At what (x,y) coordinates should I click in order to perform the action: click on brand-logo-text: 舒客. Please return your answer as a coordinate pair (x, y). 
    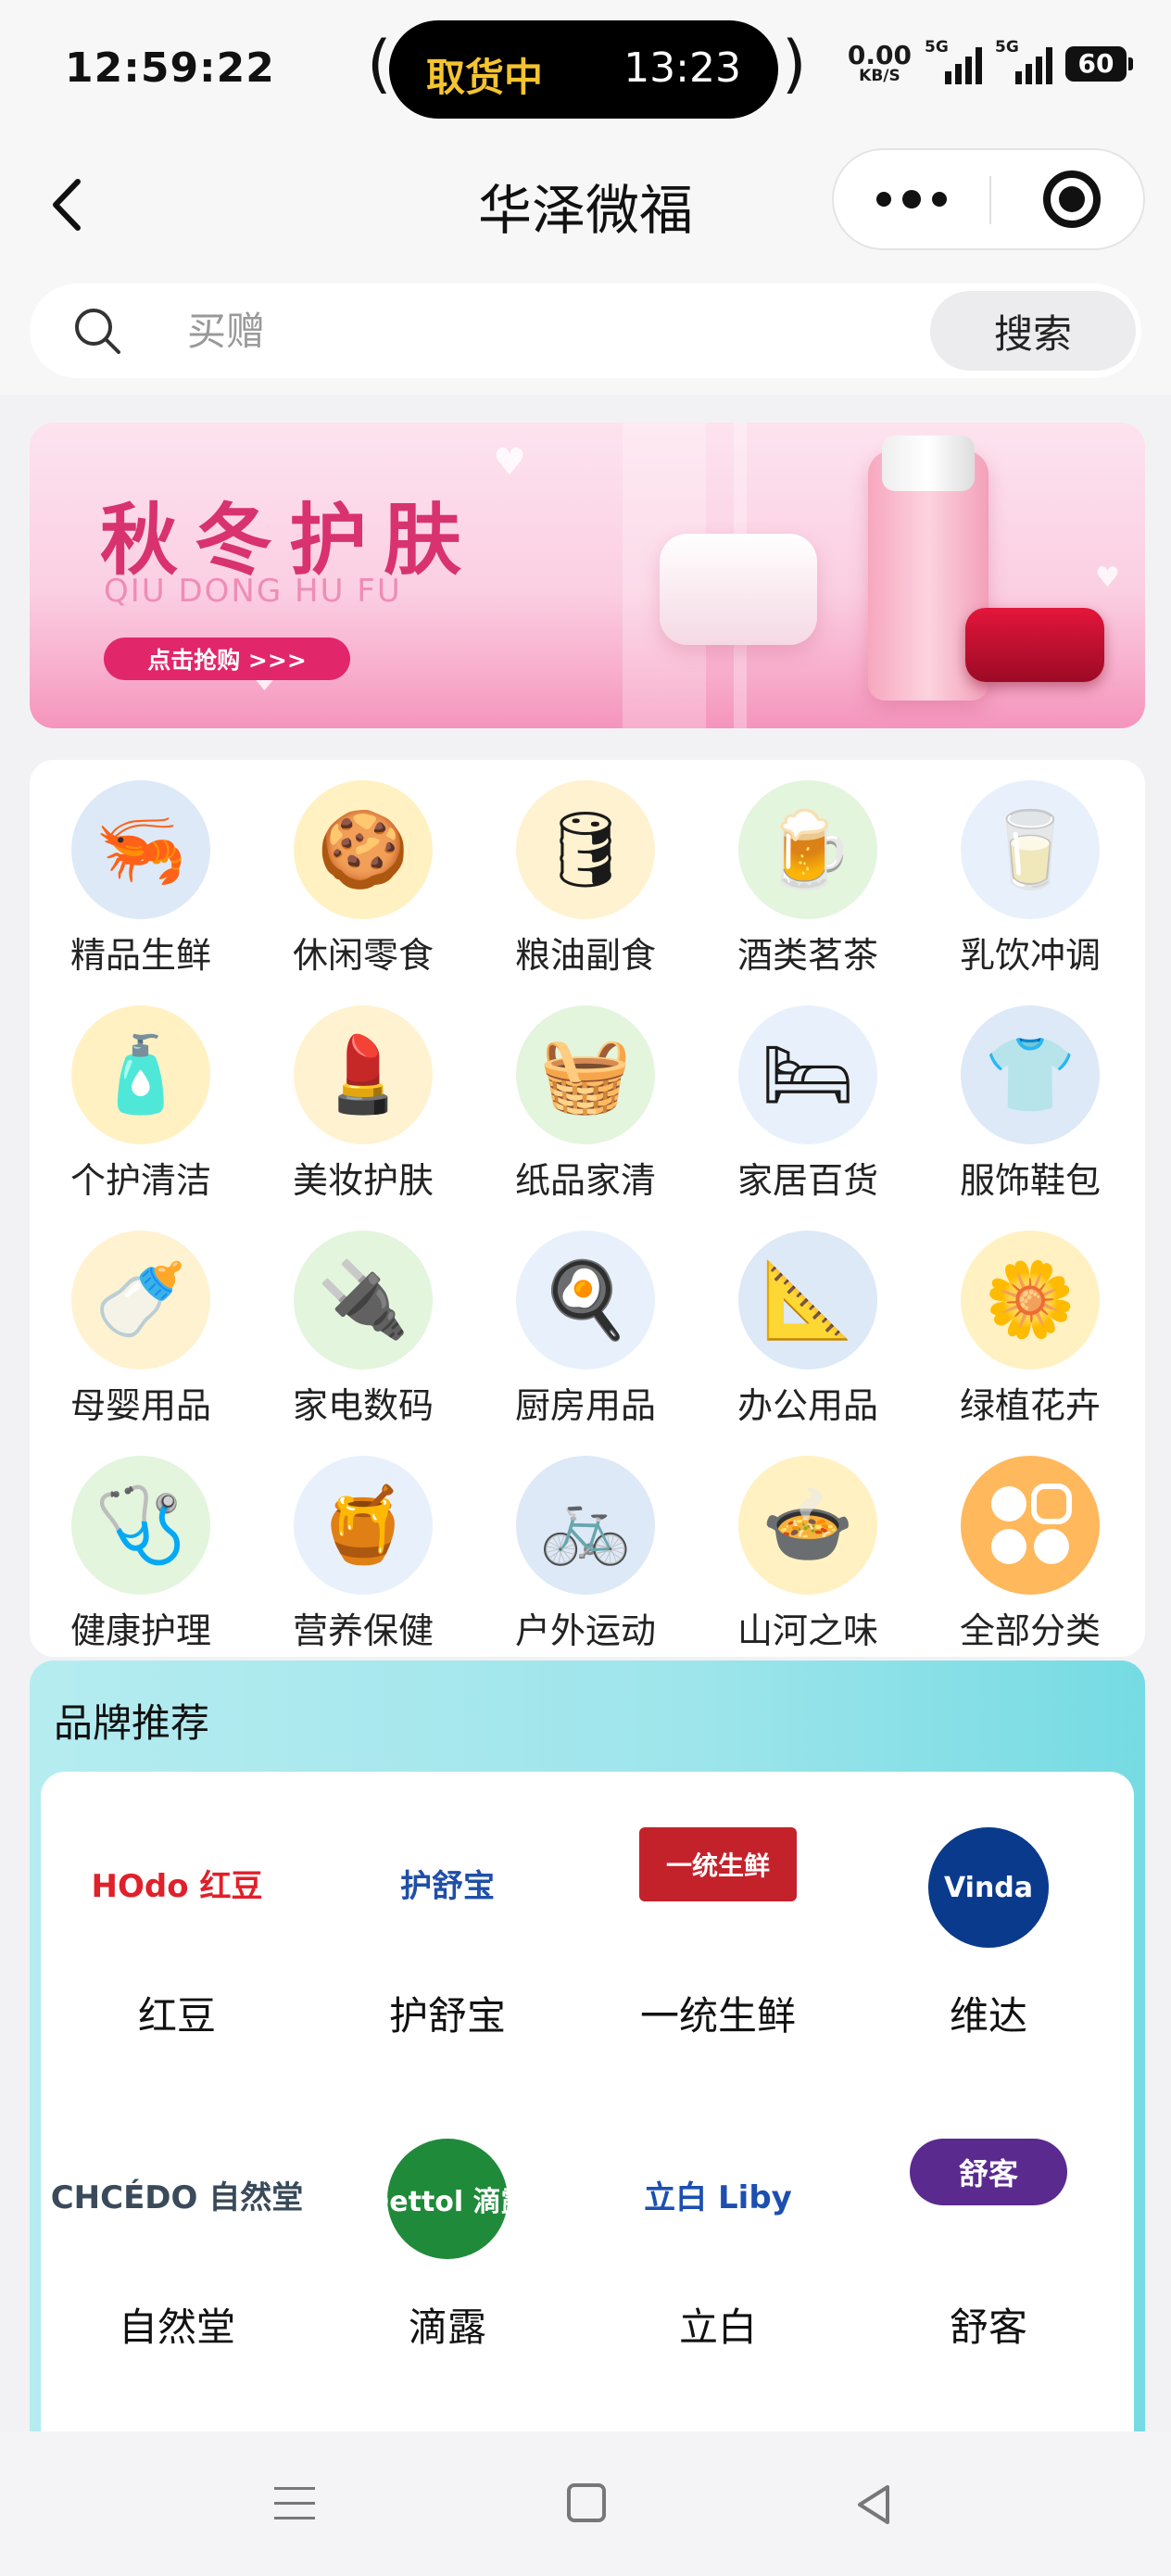
    Looking at the image, I should click on (988, 2173).